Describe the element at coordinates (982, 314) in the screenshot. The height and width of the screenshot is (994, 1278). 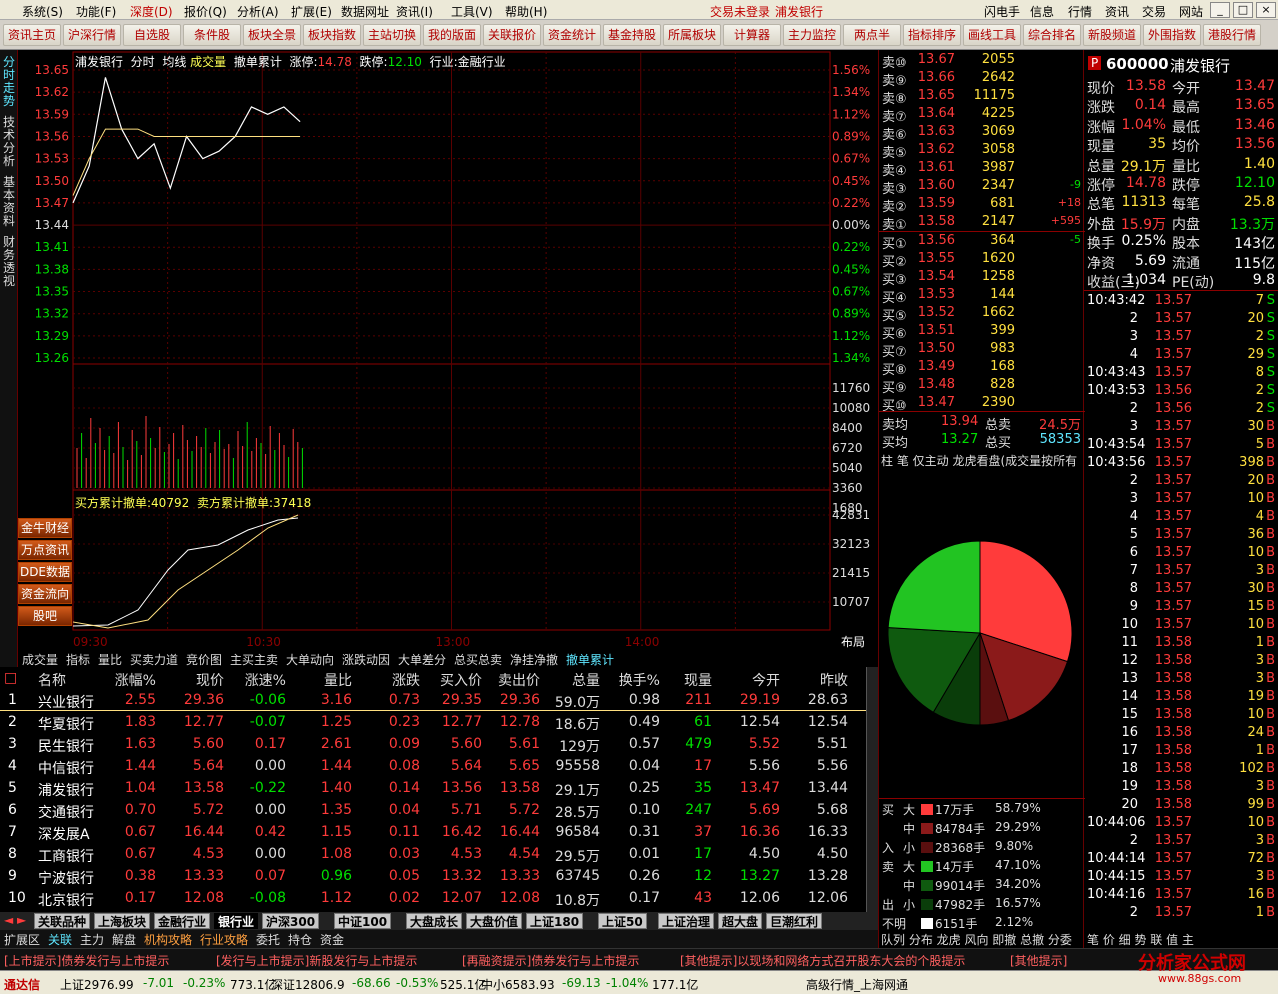
I see `order-level: 买⑤ 13.52 1662` at that location.